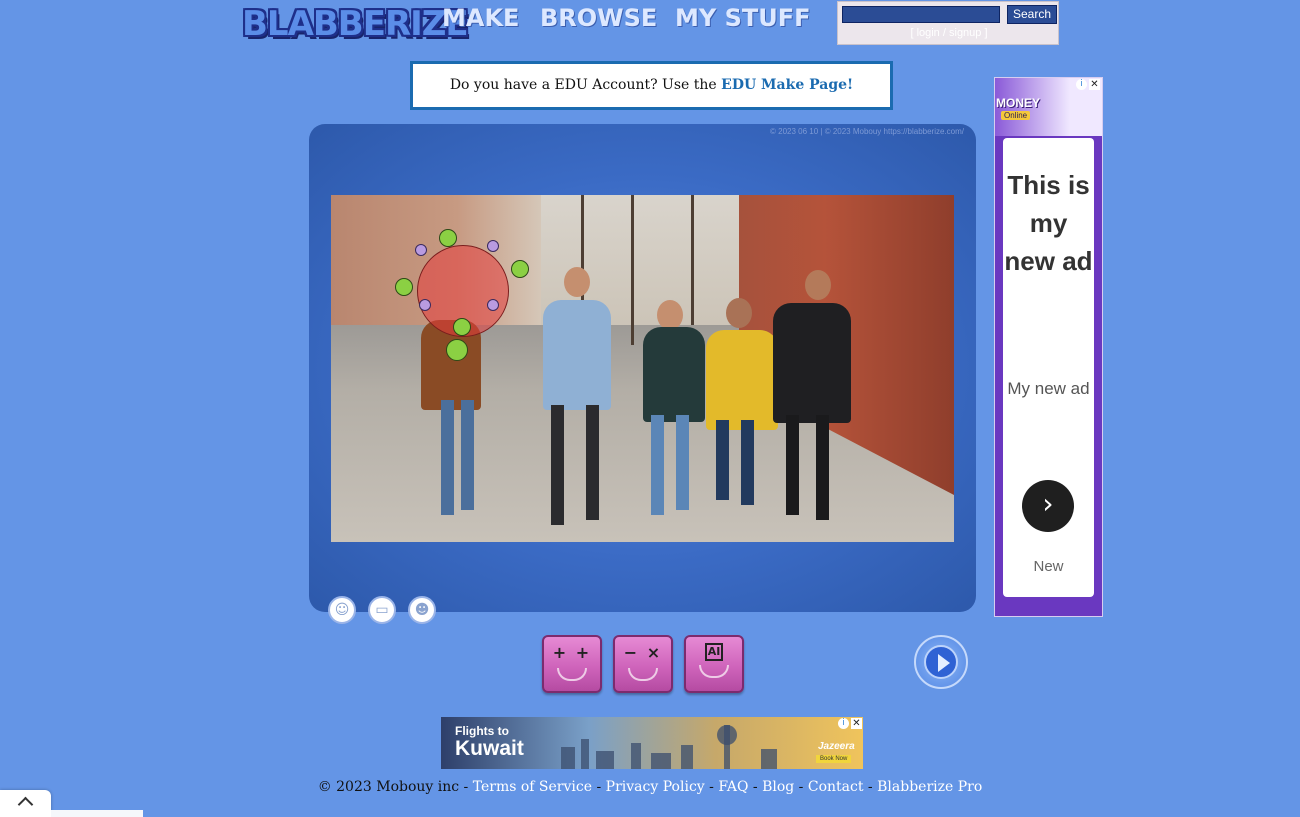  I want to click on bottom-ad-line1: Flights to, so click(482, 731).